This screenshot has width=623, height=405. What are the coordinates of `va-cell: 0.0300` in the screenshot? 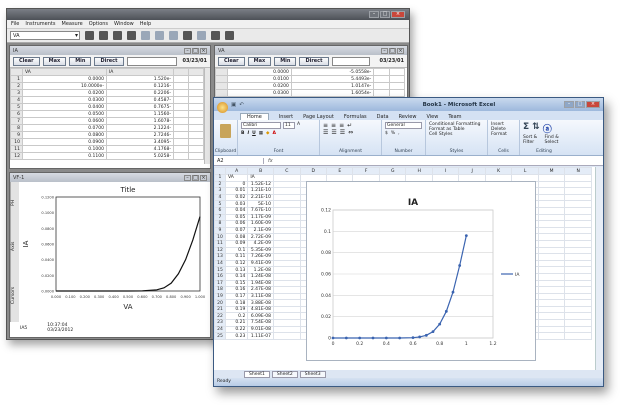 It's located at (64, 100).